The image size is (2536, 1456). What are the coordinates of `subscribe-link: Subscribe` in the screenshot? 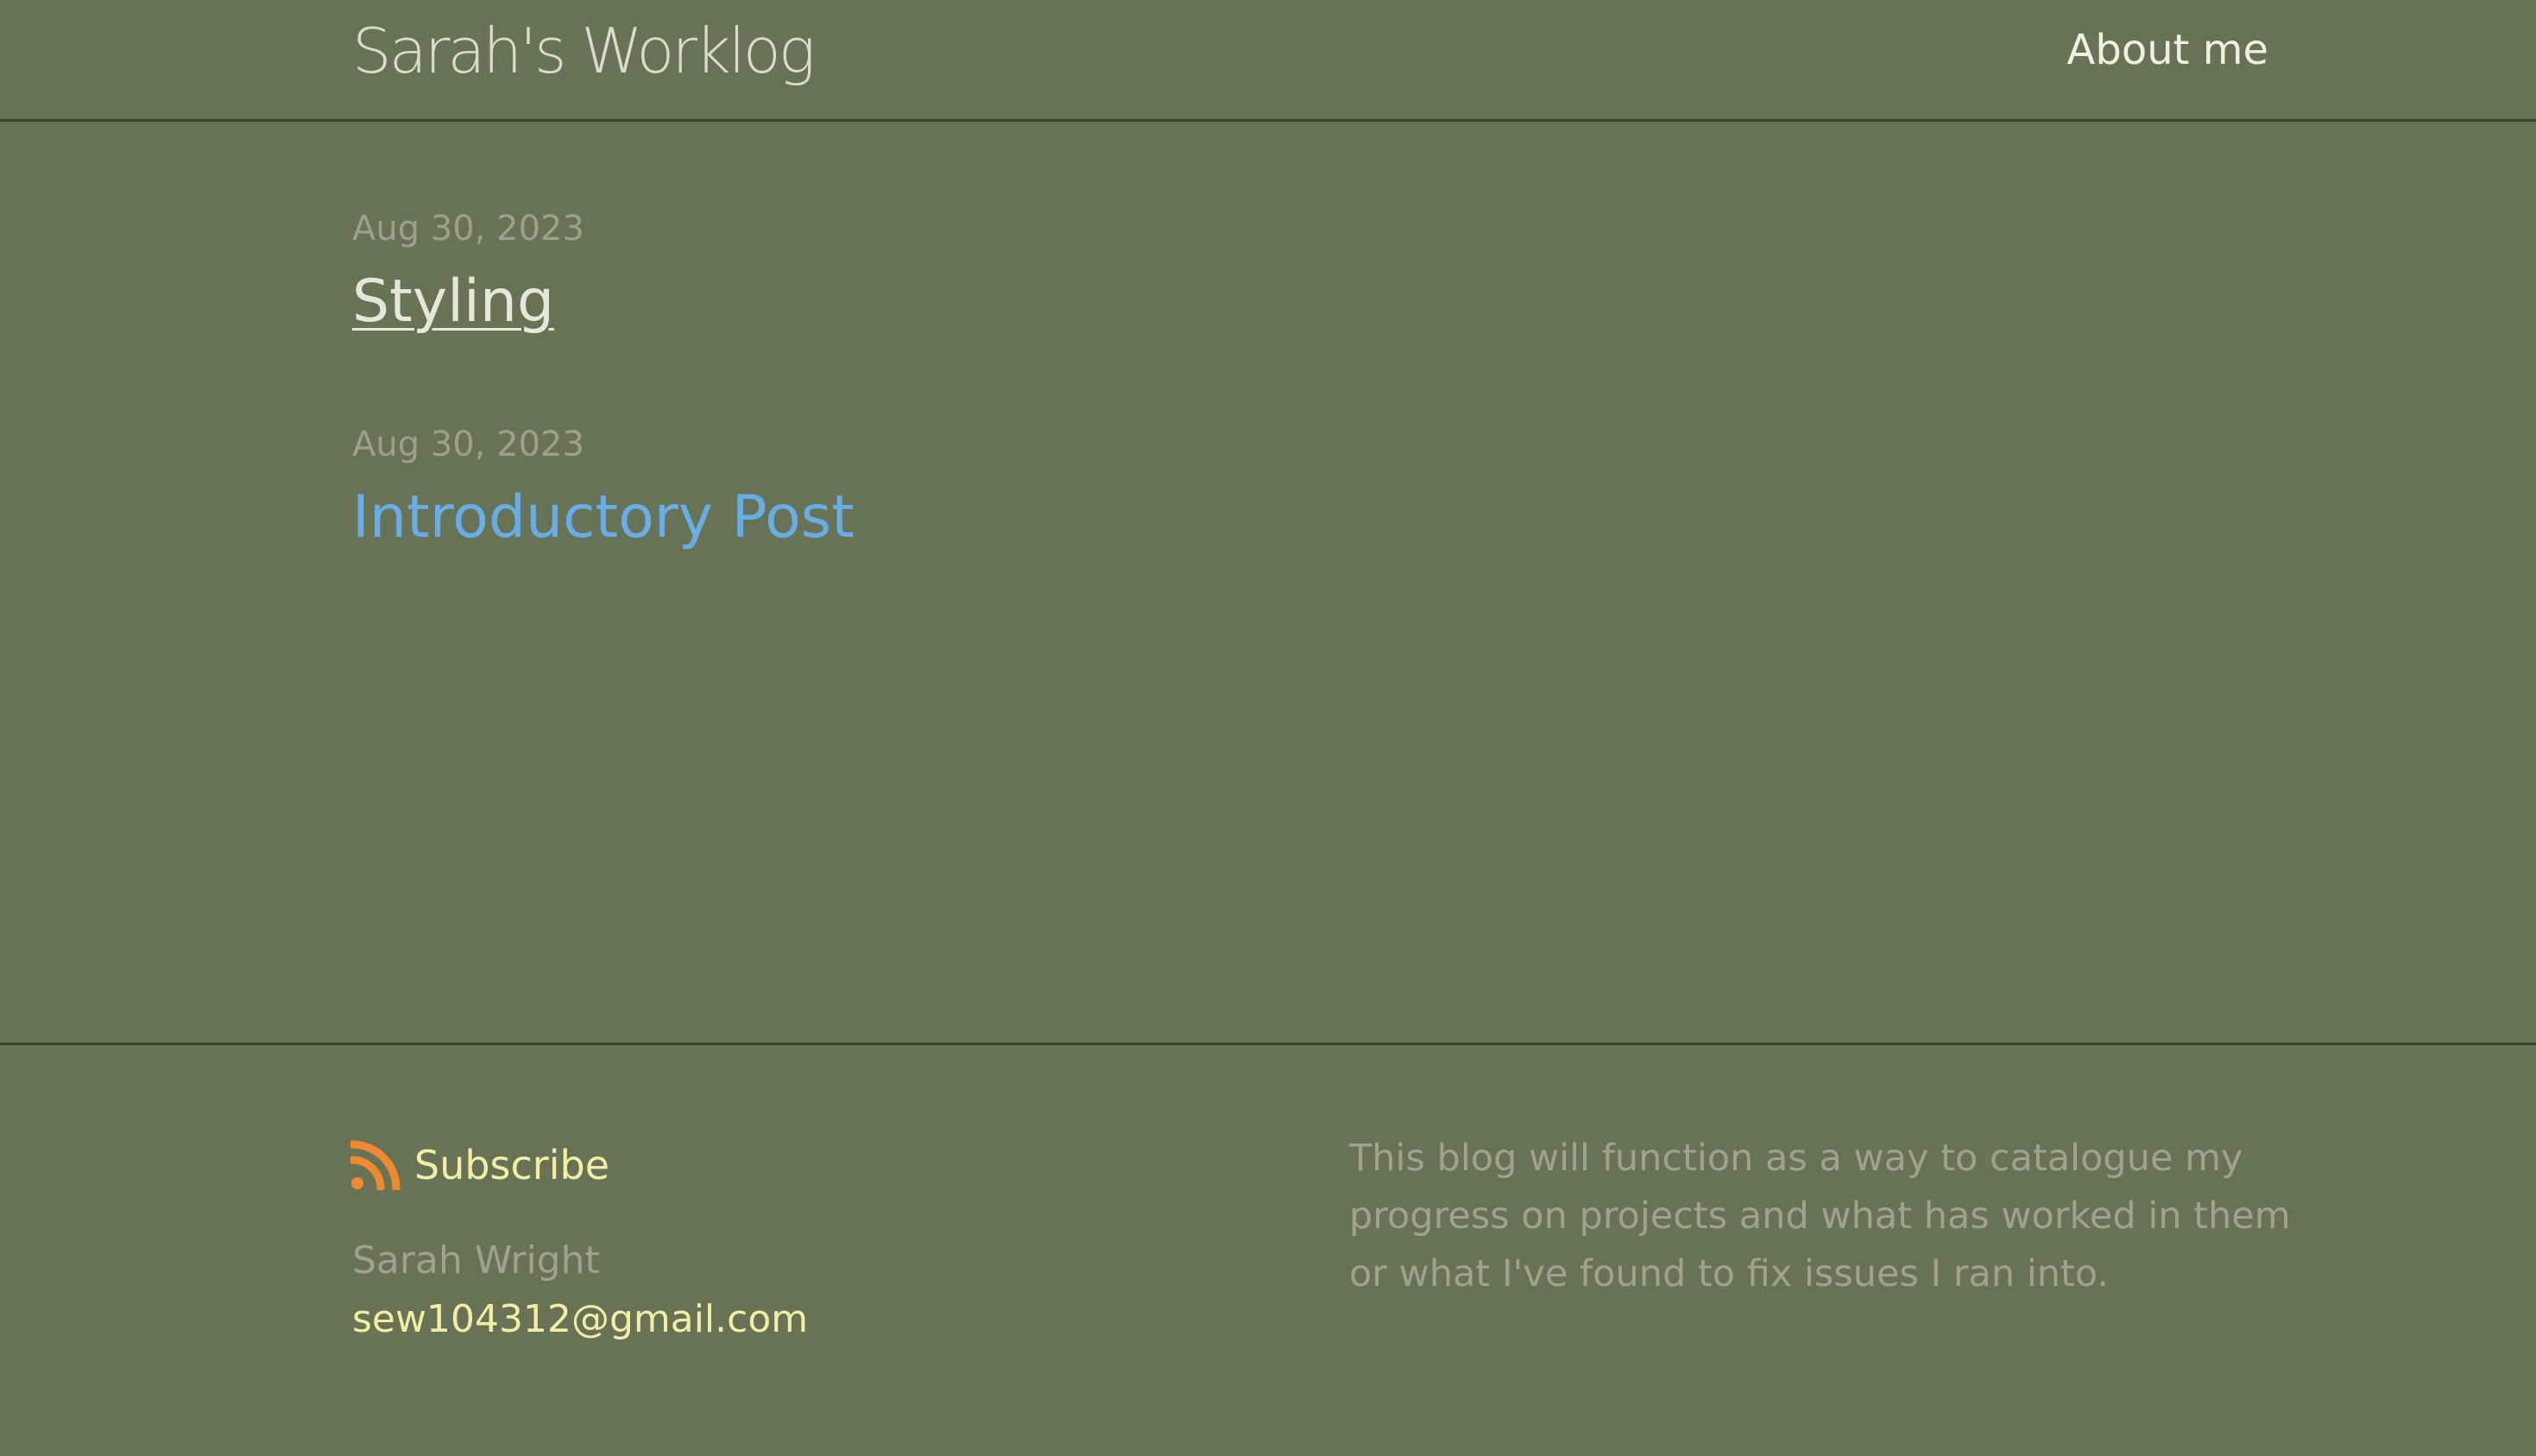 It's located at (479, 1165).